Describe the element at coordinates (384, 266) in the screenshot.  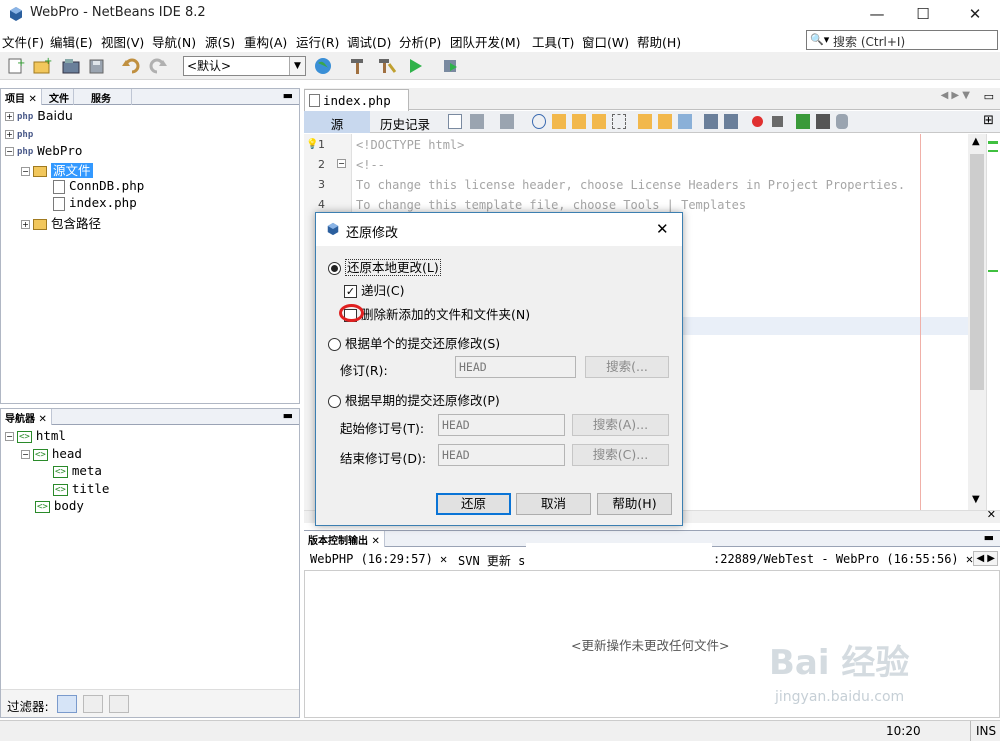
I see `option-revert-local: 还原本地更改(L)` at that location.